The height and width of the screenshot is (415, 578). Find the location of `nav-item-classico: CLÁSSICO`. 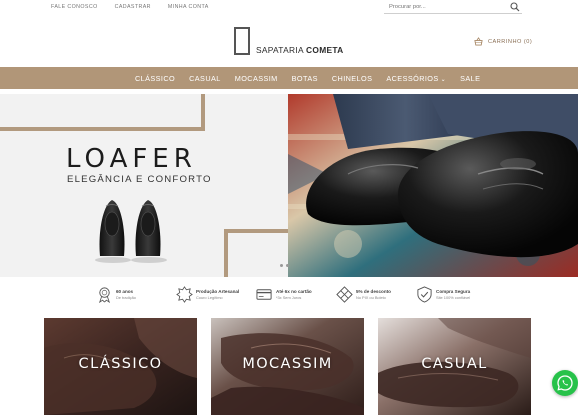

nav-item-classico: CLÁSSICO is located at coordinates (155, 78).